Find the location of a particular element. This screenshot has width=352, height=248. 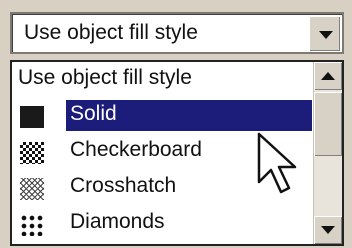

list-item-solid: Solid is located at coordinates (164, 116).